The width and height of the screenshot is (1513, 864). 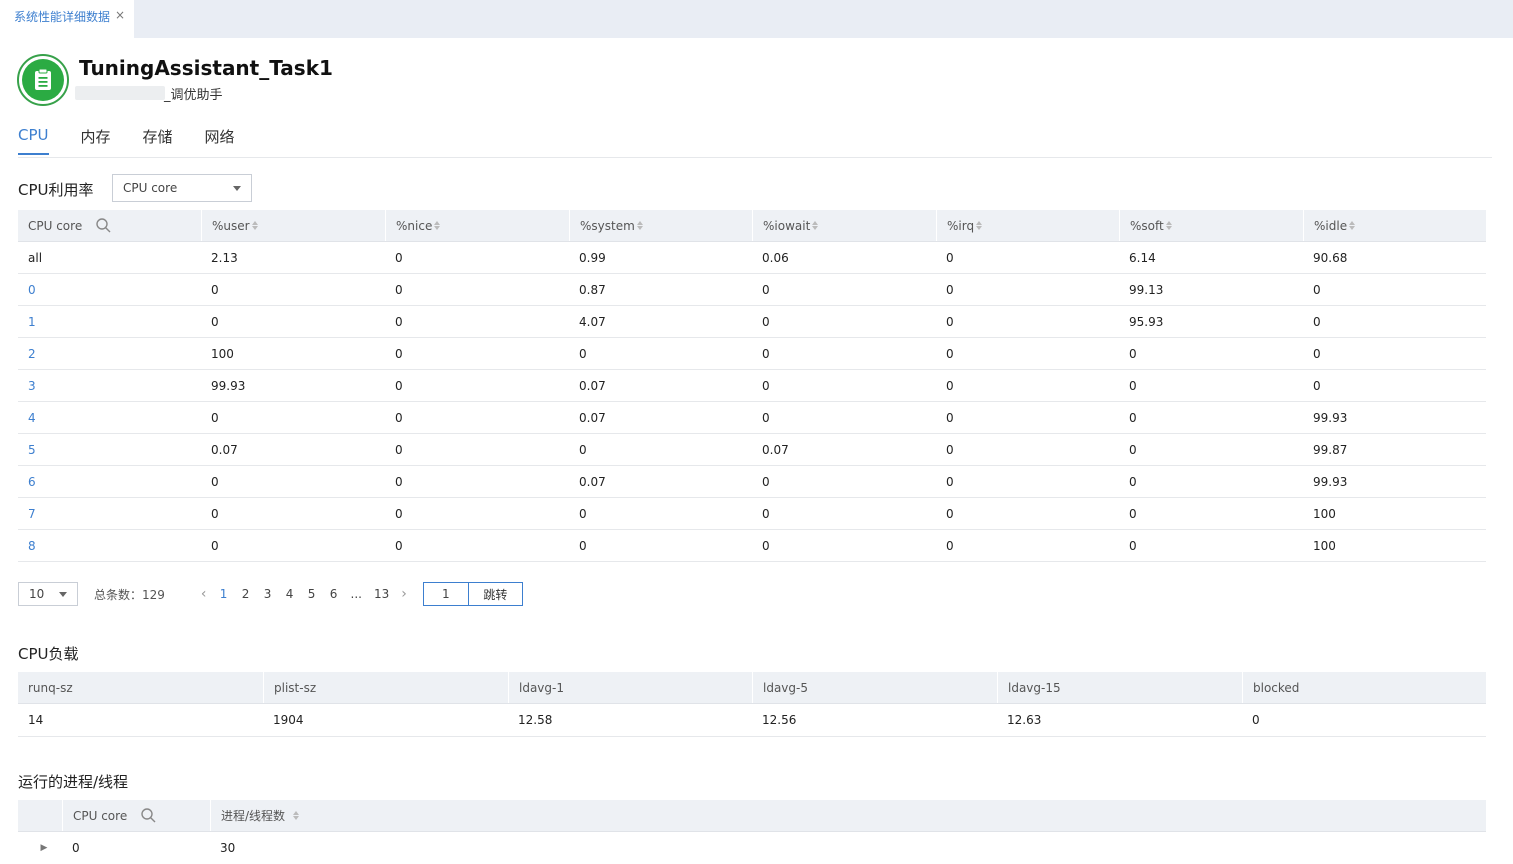 I want to click on close-icon: ×, so click(x=120, y=15).